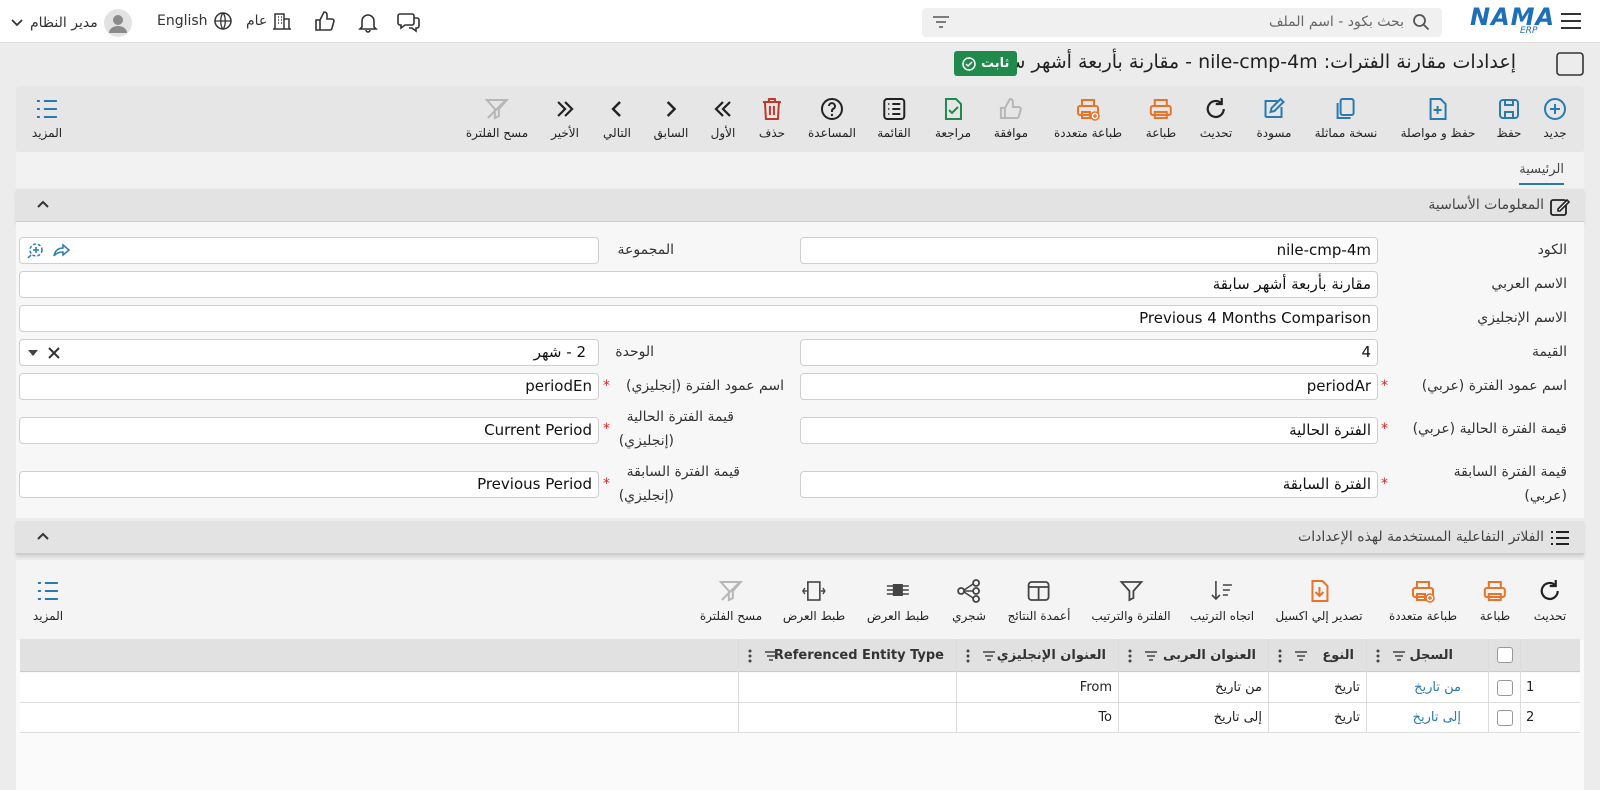 The width and height of the screenshot is (1600, 790). What do you see at coordinates (71, 23) in the screenshot?
I see `user-menu: مدير النظام` at bounding box center [71, 23].